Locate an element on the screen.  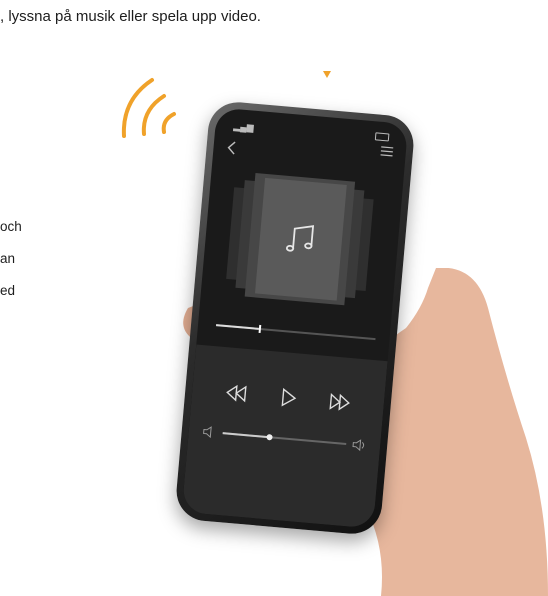
orange-marker-icon is located at coordinates (327, 74).